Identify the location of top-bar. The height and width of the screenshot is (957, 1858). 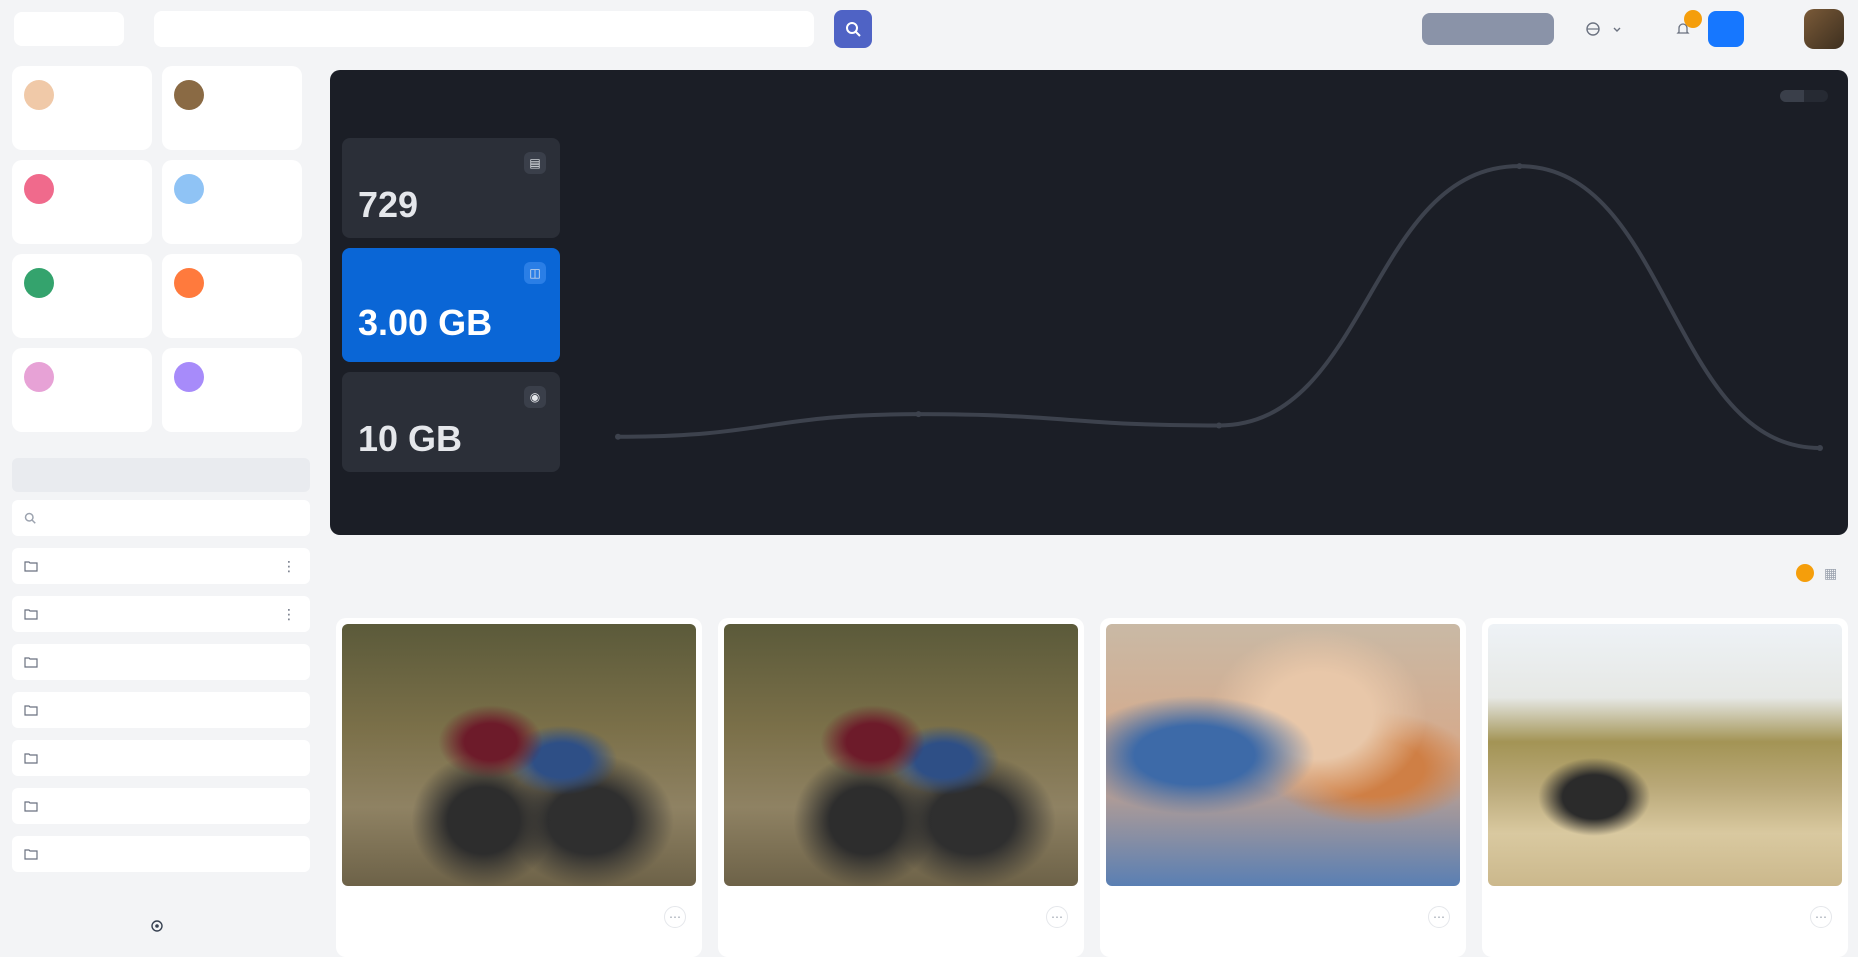
(929, 29).